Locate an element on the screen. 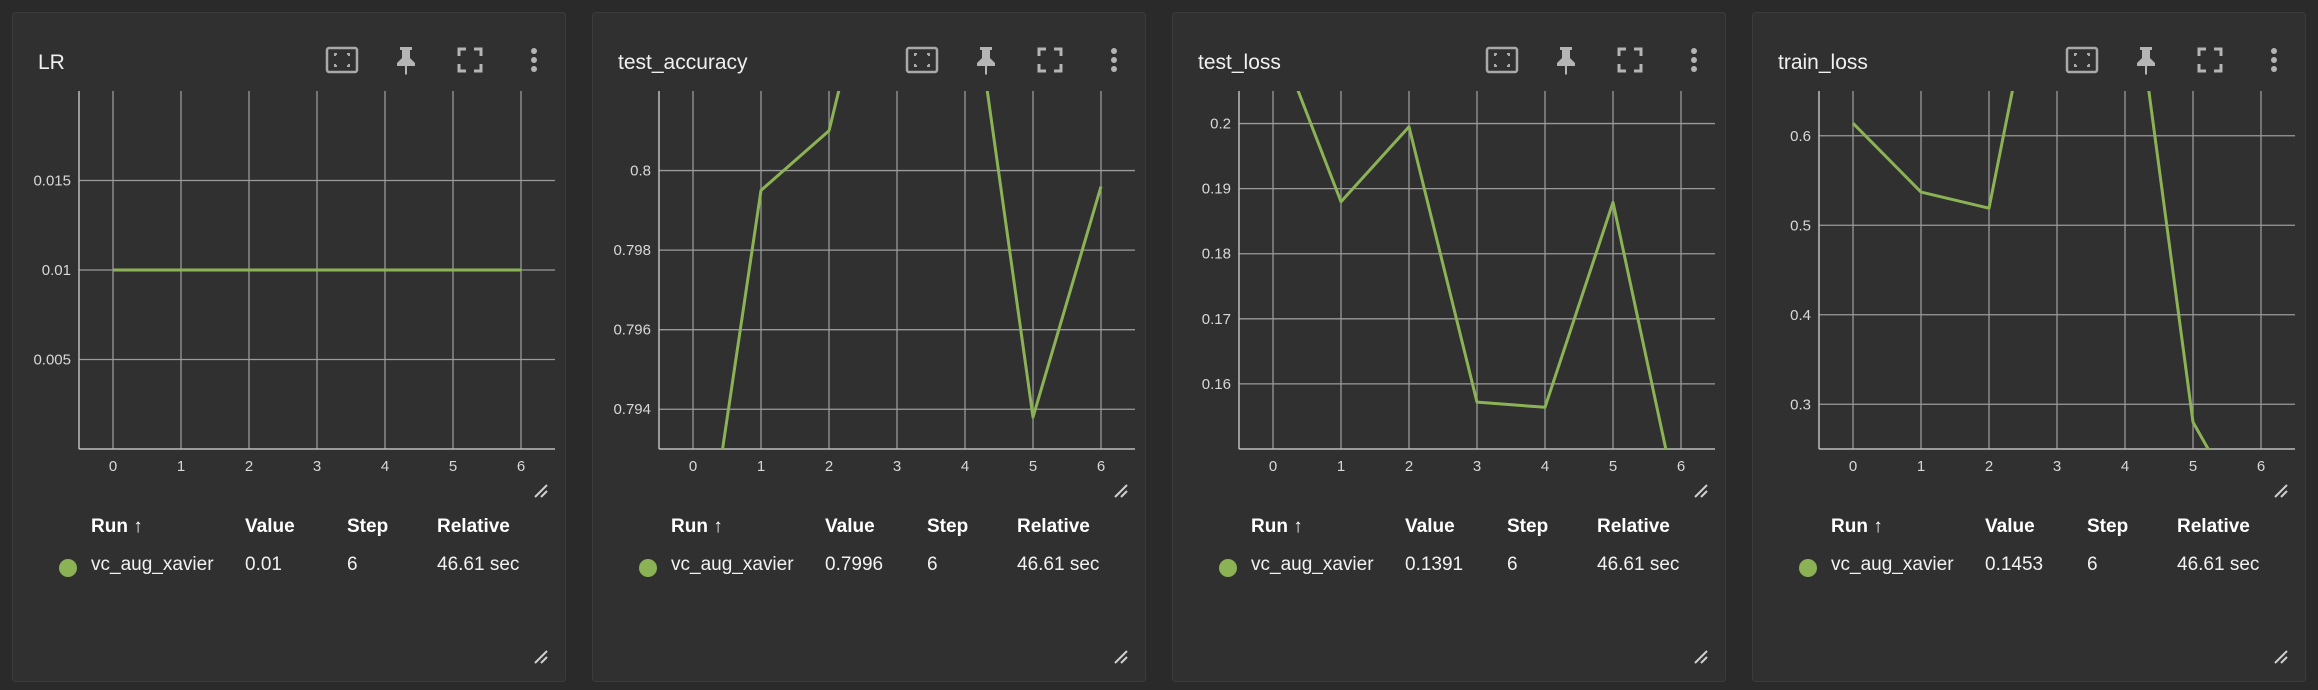 The height and width of the screenshot is (690, 2318). run-value: 0.1391 is located at coordinates (1434, 564).